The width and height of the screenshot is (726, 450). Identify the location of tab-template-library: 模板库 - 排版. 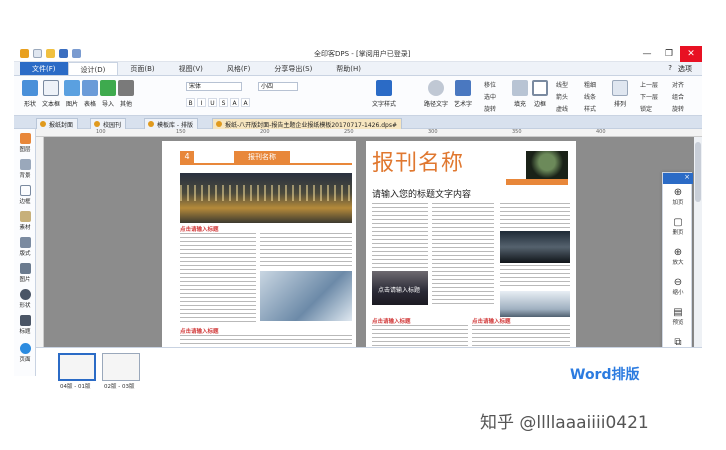
(171, 123).